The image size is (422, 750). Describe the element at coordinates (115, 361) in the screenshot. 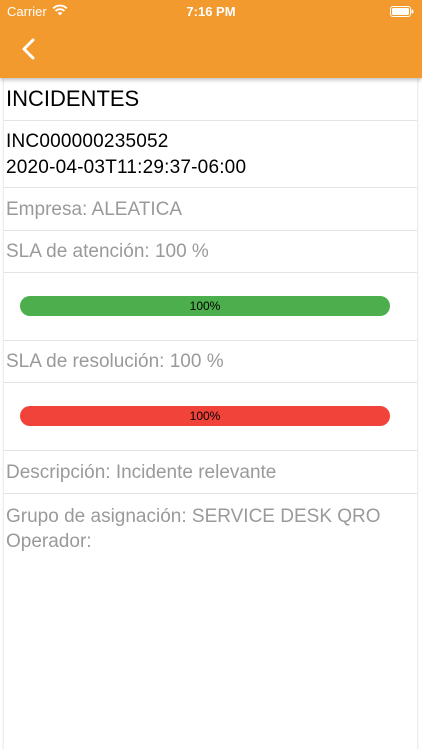

I see `sla-resolucion-label: SLA de resolución: 100 %` at that location.